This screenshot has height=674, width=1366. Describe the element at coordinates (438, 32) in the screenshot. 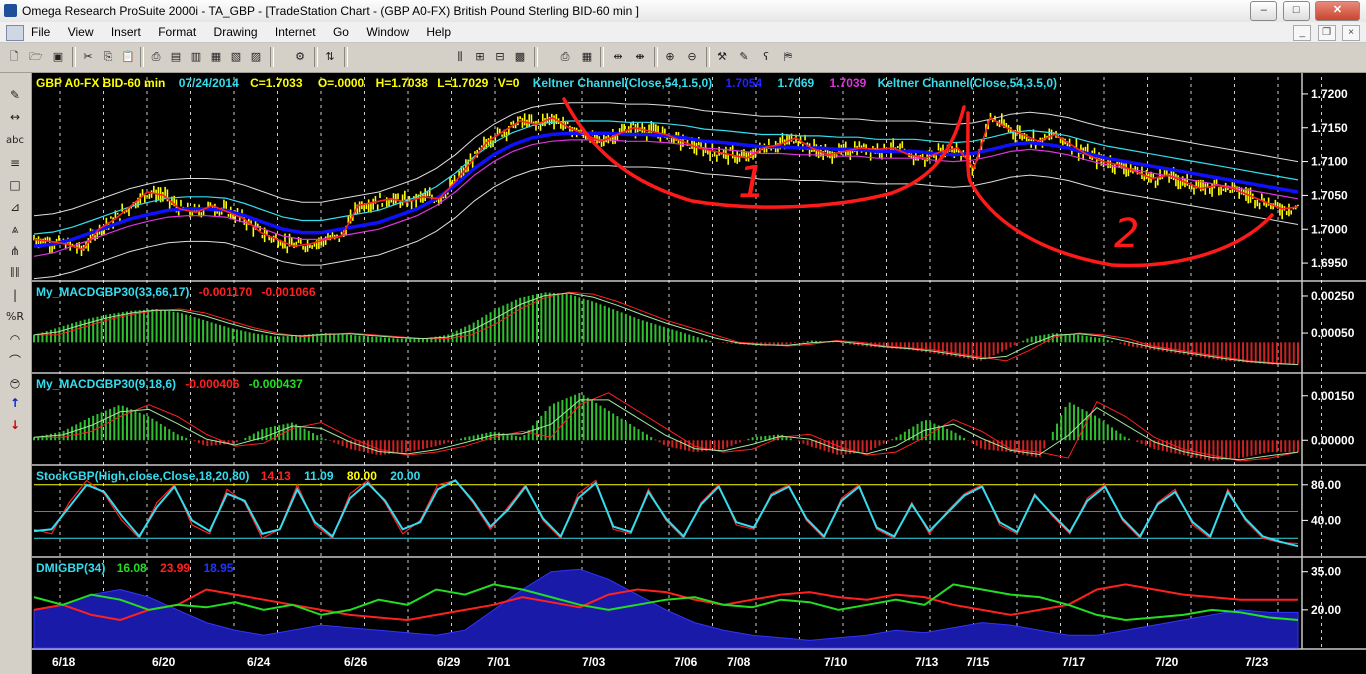

I see `menu-help: Help` at that location.